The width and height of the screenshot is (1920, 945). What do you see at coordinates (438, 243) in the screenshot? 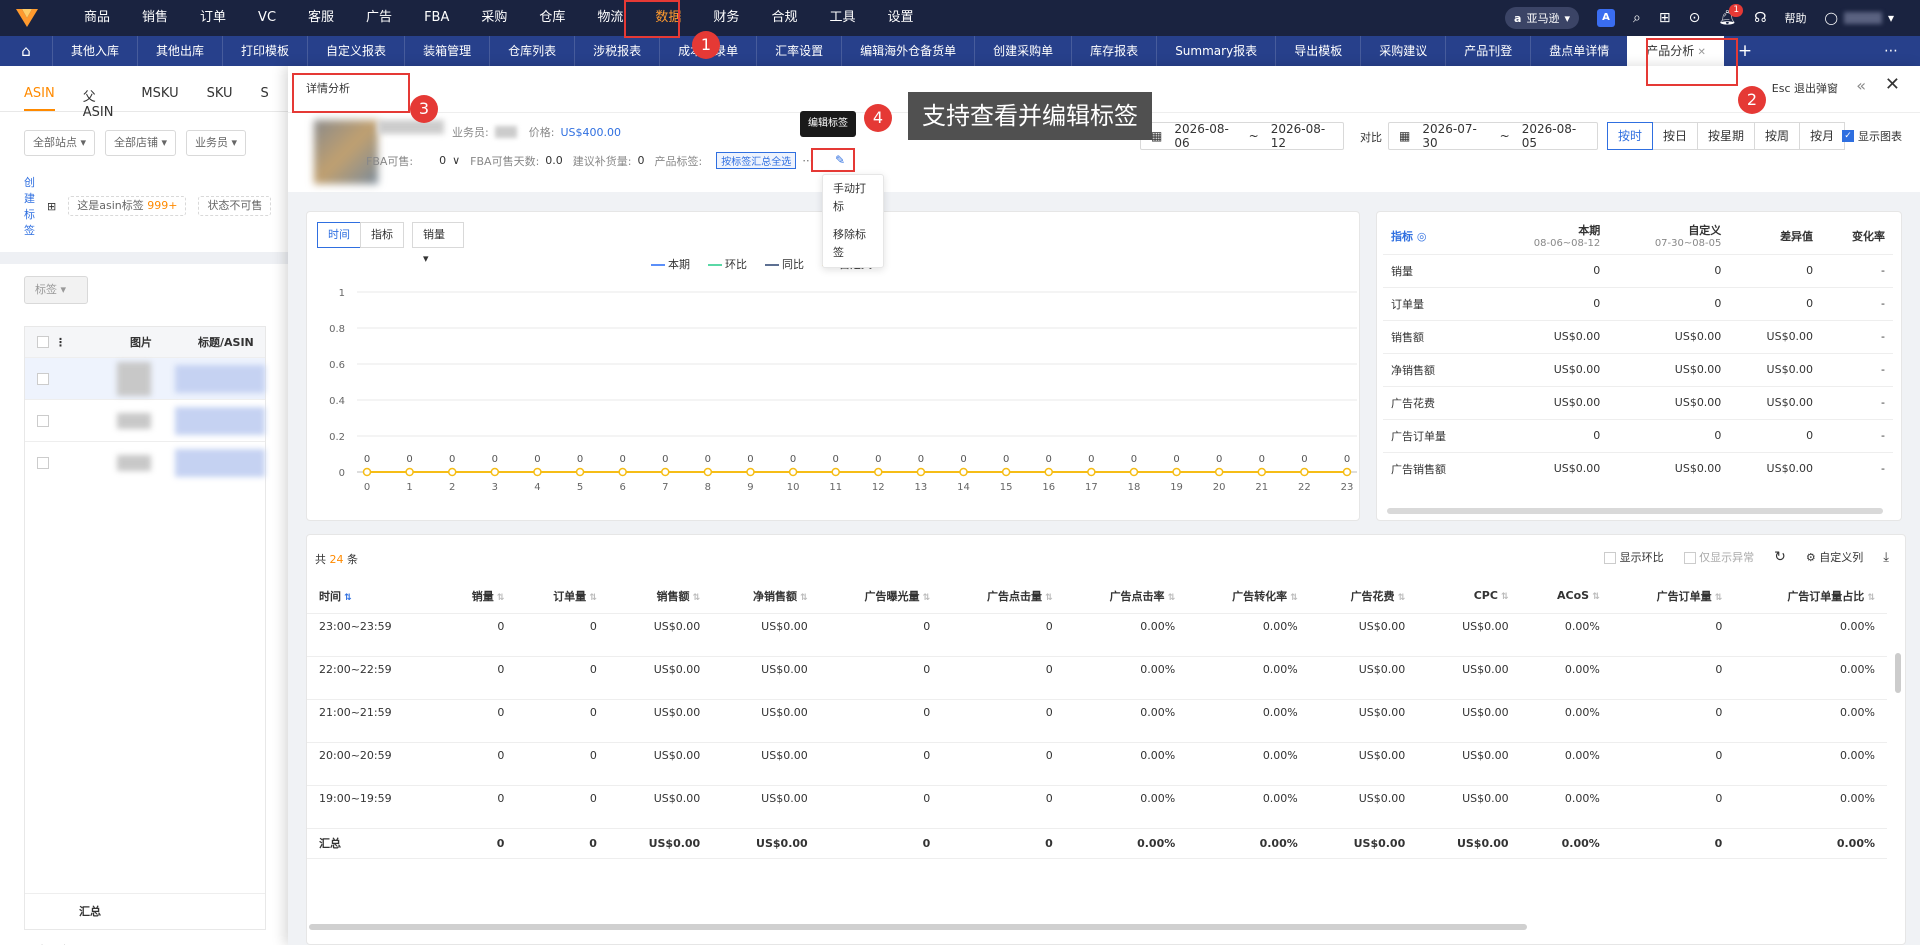
I see `metric-select: 销量 ▾` at bounding box center [438, 243].